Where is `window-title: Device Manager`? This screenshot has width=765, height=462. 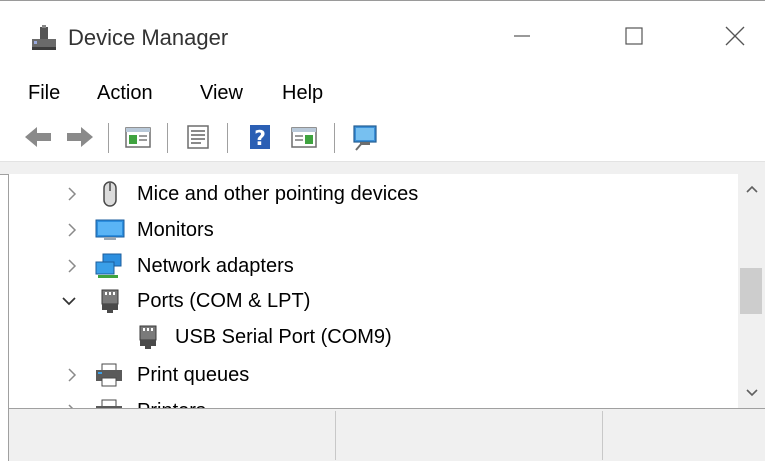
window-title: Device Manager is located at coordinates (148, 37).